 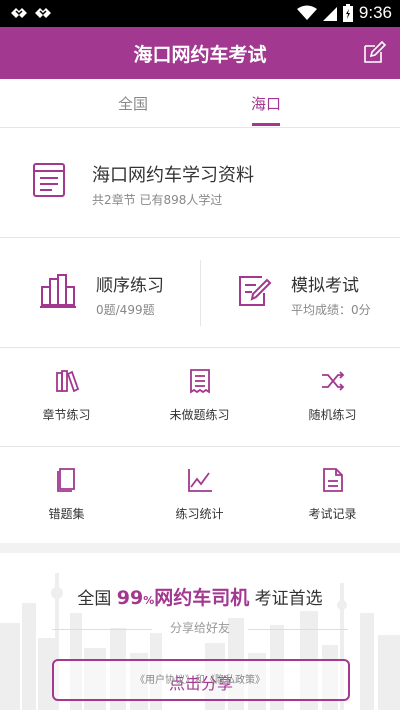 I want to click on mock-exam-button: 模拟考试 平均成绩：0分, so click(x=300, y=293).